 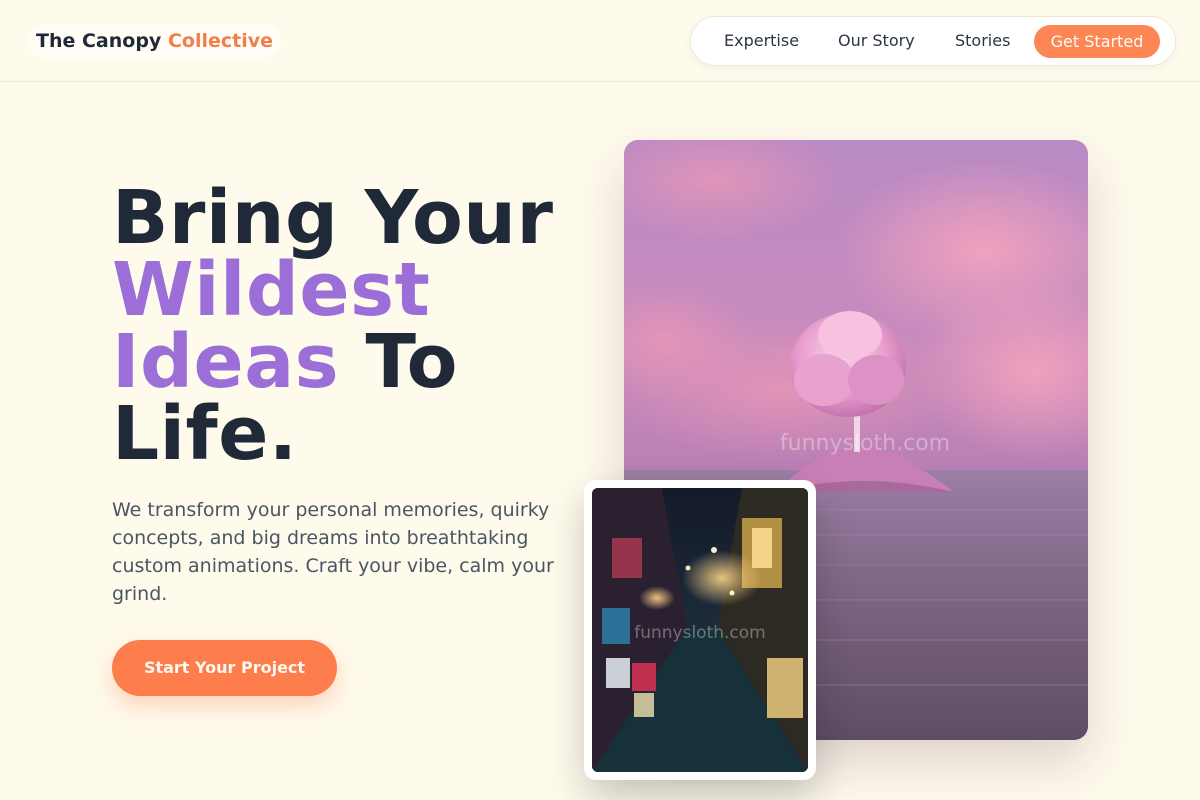 What do you see at coordinates (761, 41) in the screenshot?
I see `nav-link-expertise: Expertise` at bounding box center [761, 41].